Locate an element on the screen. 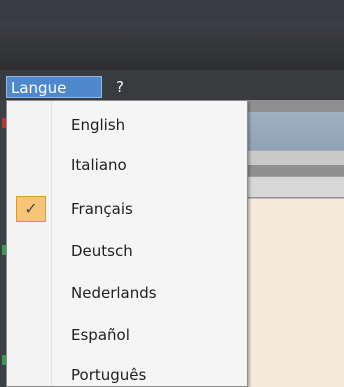 This screenshot has height=387, width=344. menu-option-italiano: Italiano is located at coordinates (127, 165).